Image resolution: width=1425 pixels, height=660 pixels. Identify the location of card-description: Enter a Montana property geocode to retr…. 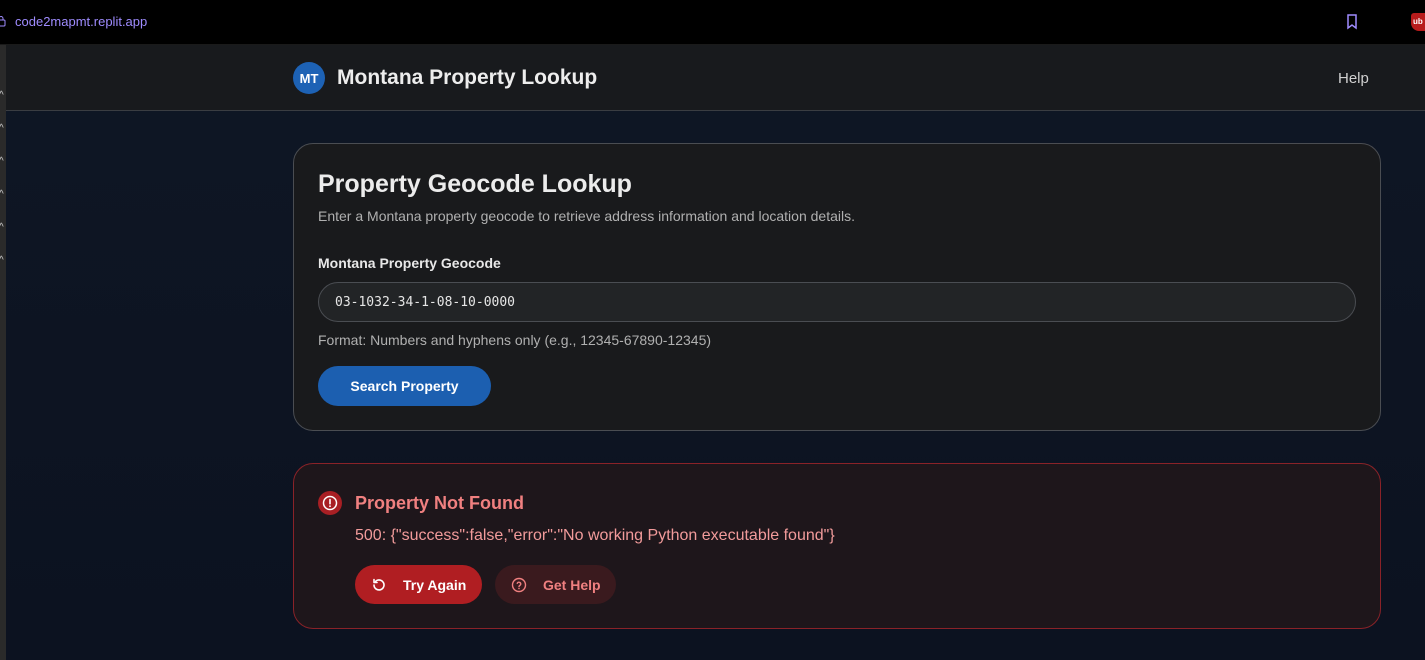
(586, 216).